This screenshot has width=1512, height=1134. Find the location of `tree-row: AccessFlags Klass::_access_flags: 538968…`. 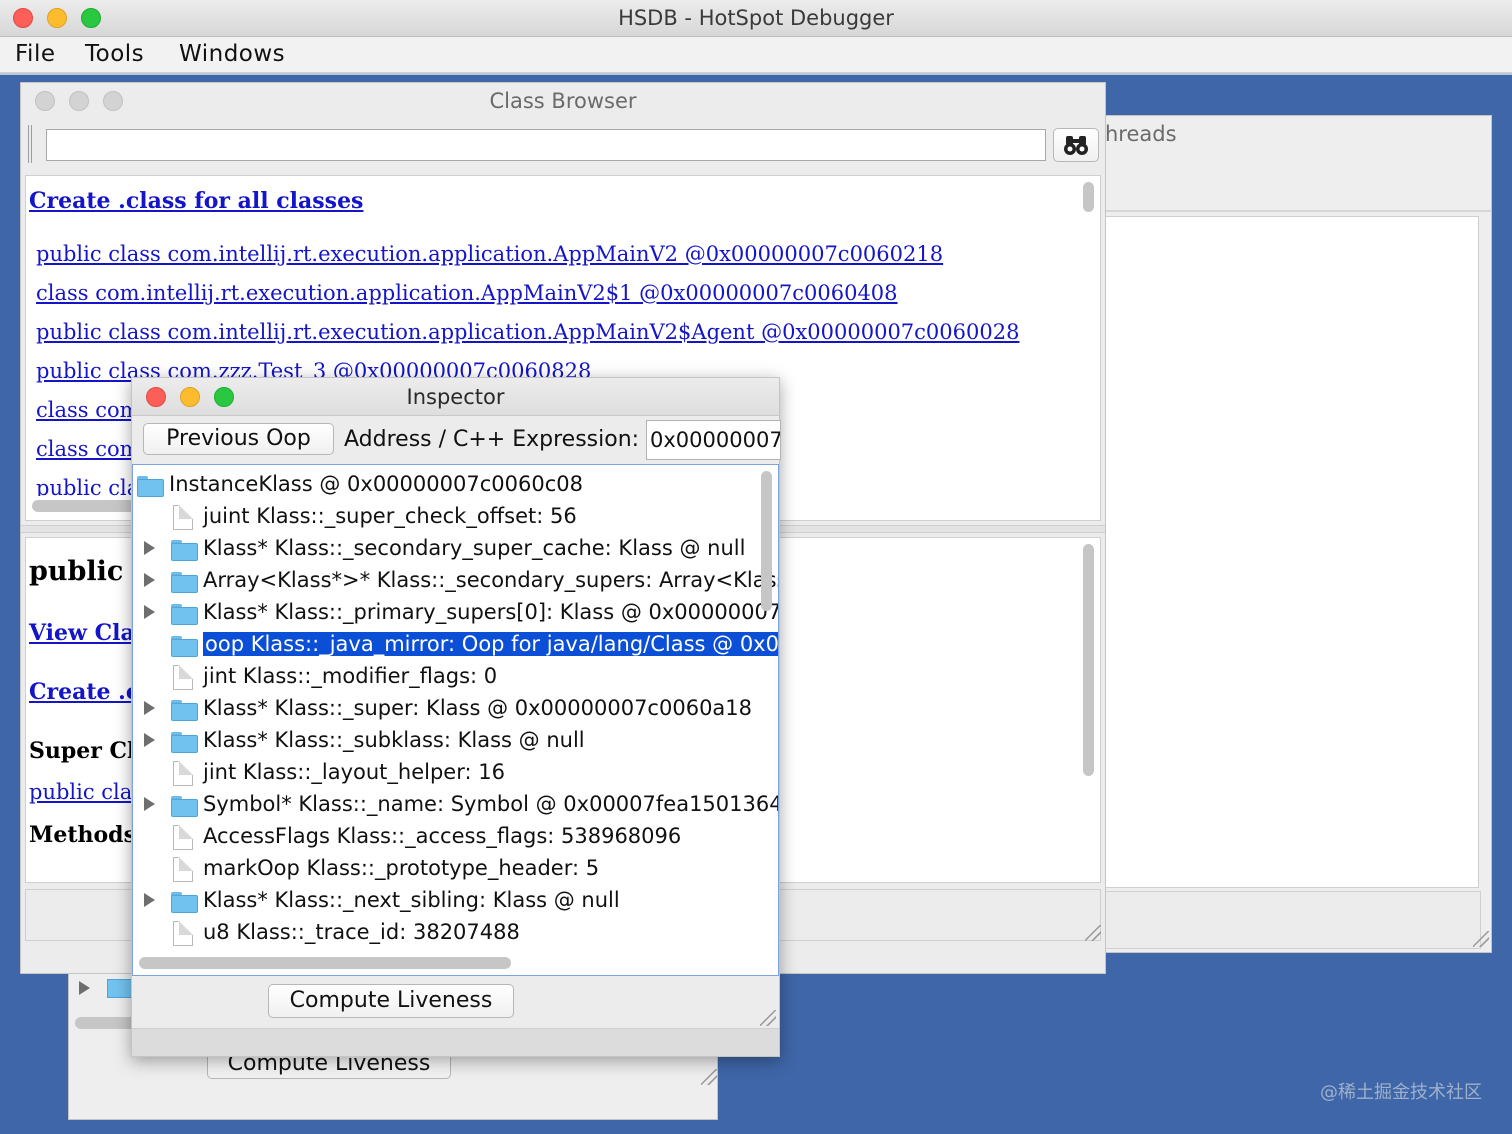

tree-row: AccessFlags Klass::_access_flags: 538968… is located at coordinates (453, 837).